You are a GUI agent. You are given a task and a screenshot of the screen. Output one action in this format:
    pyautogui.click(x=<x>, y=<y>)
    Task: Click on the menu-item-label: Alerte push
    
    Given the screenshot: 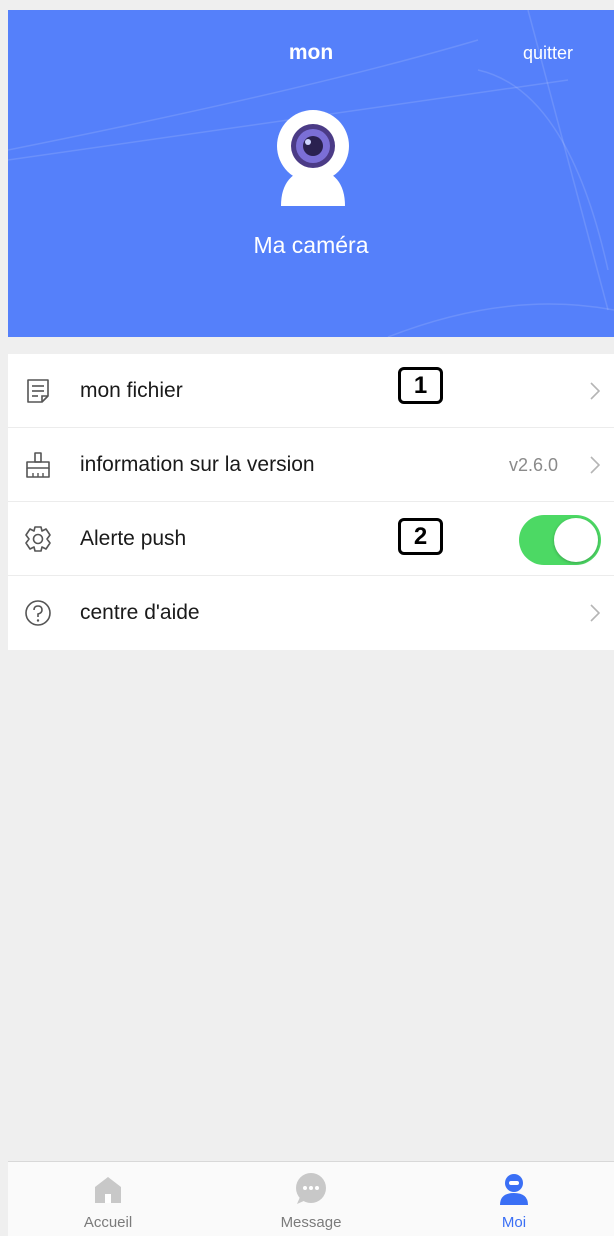 What is the action you would take?
    pyautogui.click(x=133, y=538)
    